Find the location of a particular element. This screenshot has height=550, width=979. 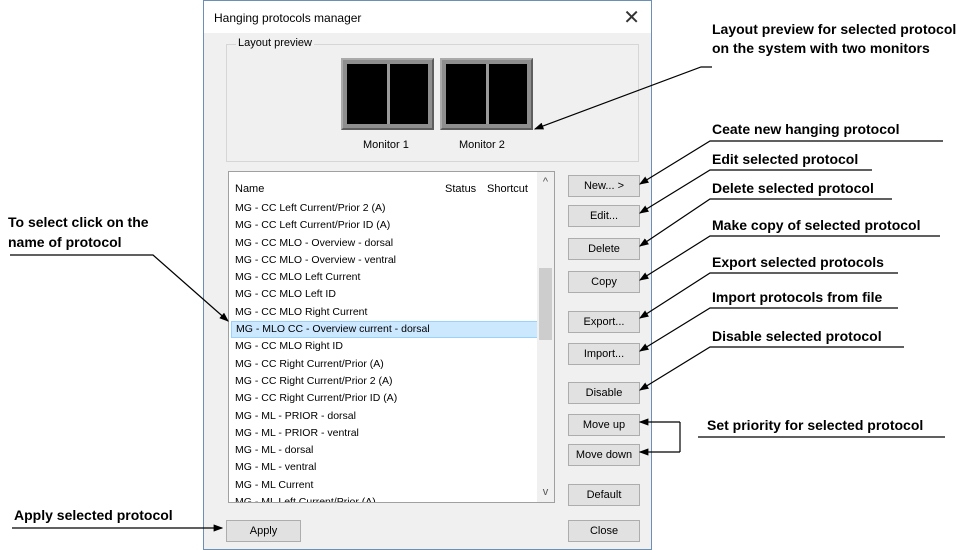

annotation-edit: Edit selected protocol is located at coordinates (785, 159).